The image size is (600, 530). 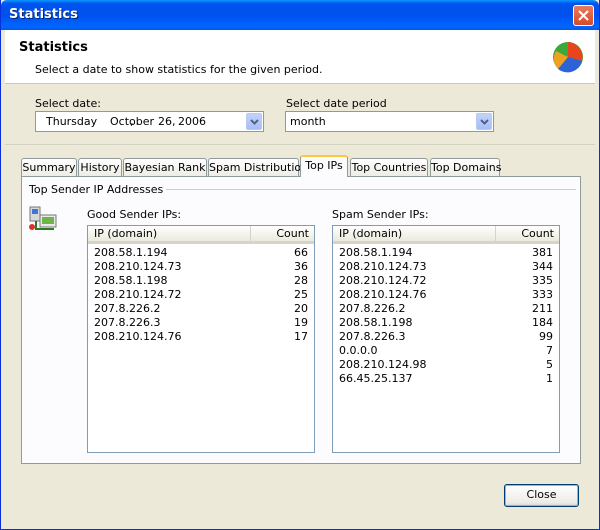 I want to click on count-cell: 17, so click(x=301, y=336).